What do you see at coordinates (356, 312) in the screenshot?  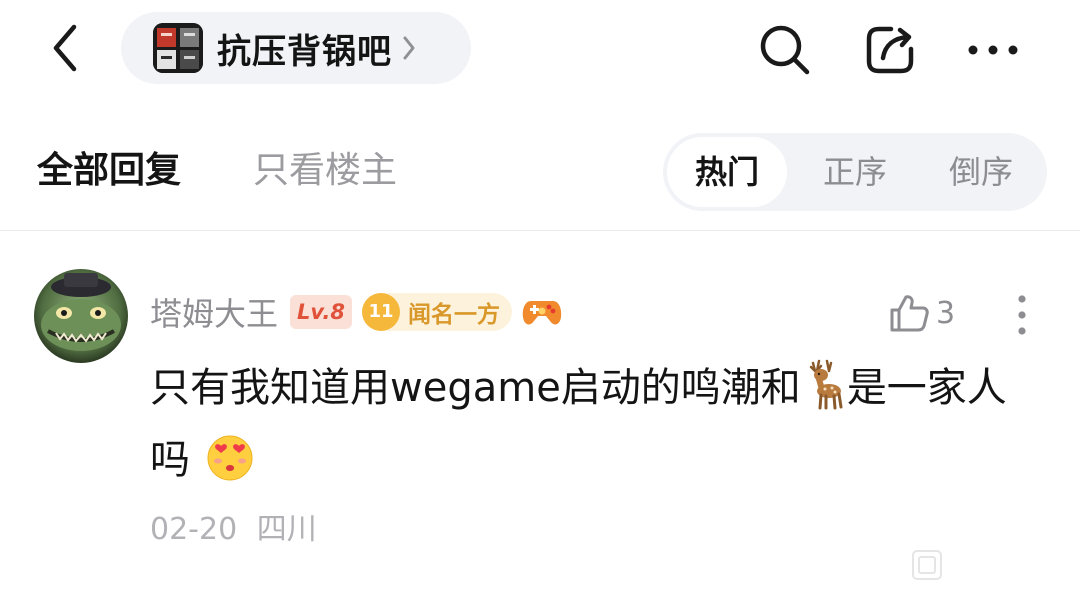 I see `reply-user-row: 塔姆大王 Lv.8 11 闻名一方` at bounding box center [356, 312].